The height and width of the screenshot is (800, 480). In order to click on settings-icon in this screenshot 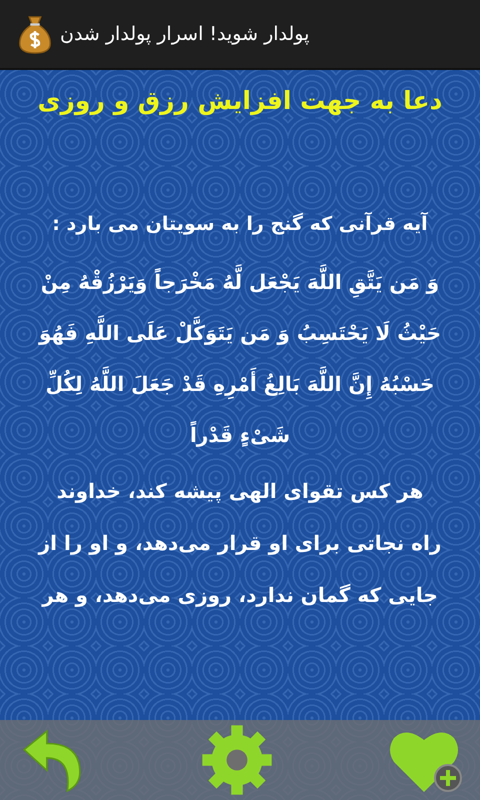, I will do `click(237, 760)`.